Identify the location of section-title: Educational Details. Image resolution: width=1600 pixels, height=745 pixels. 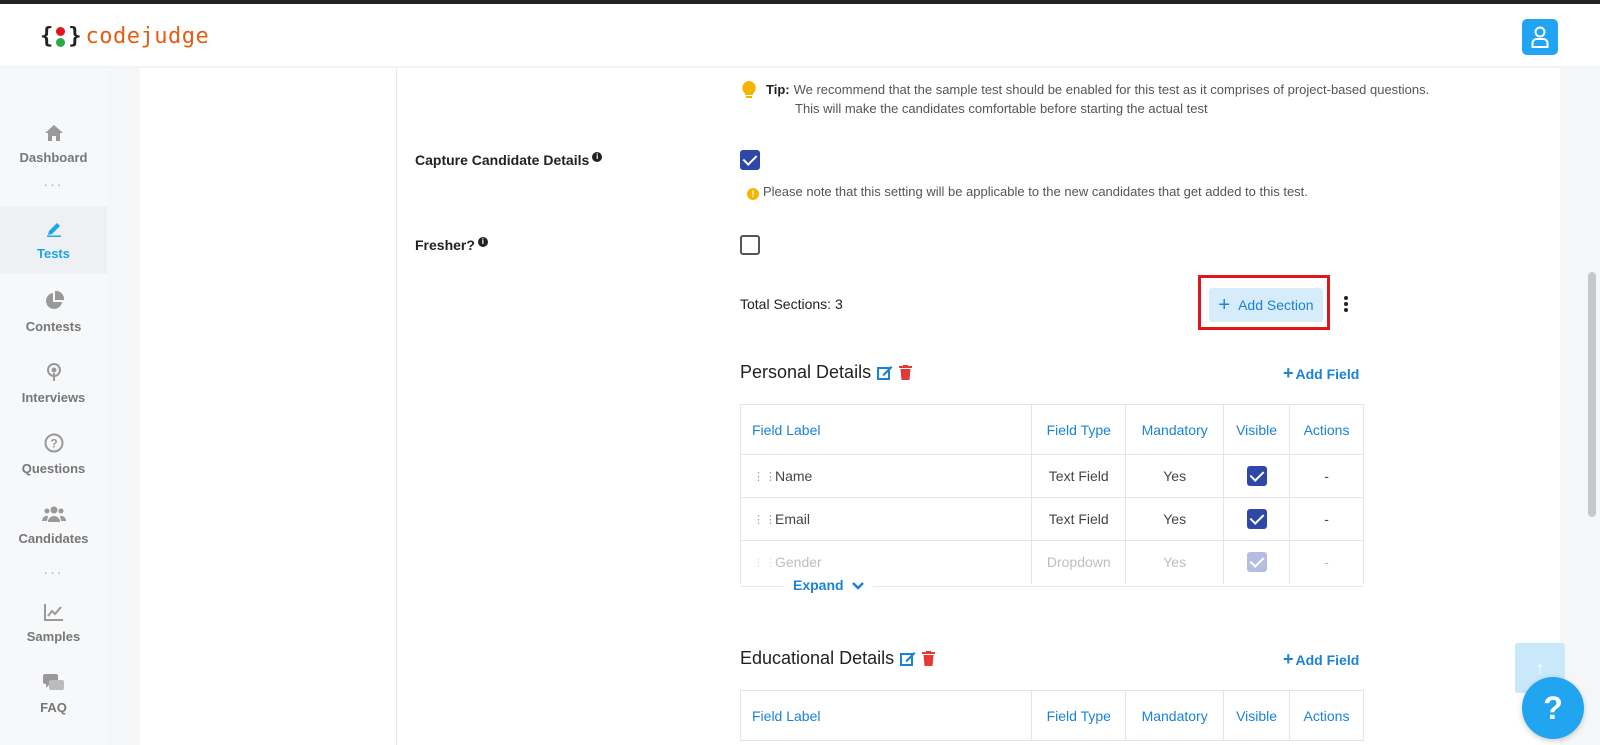
(817, 658).